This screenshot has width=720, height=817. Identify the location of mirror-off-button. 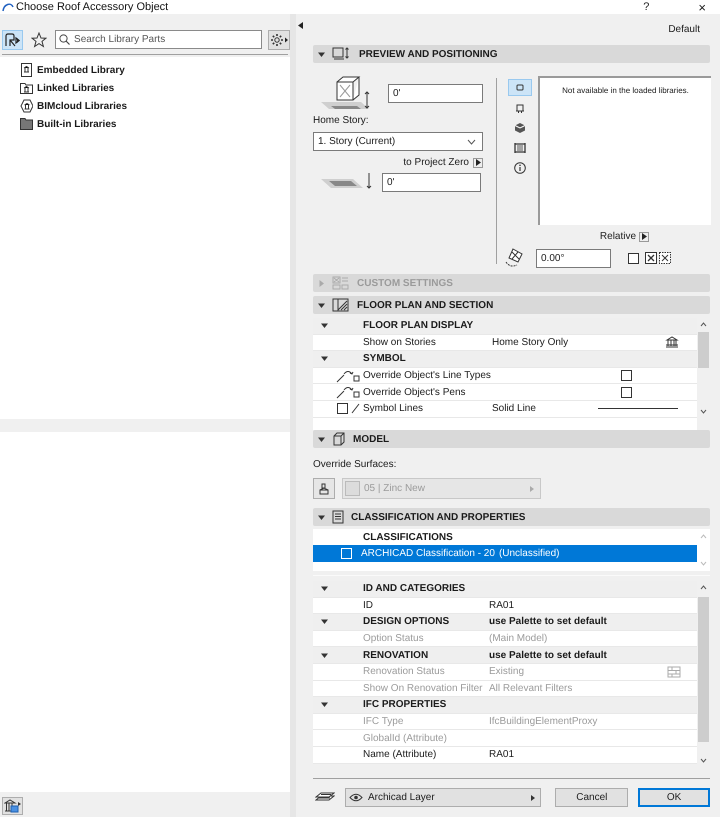
(633, 258).